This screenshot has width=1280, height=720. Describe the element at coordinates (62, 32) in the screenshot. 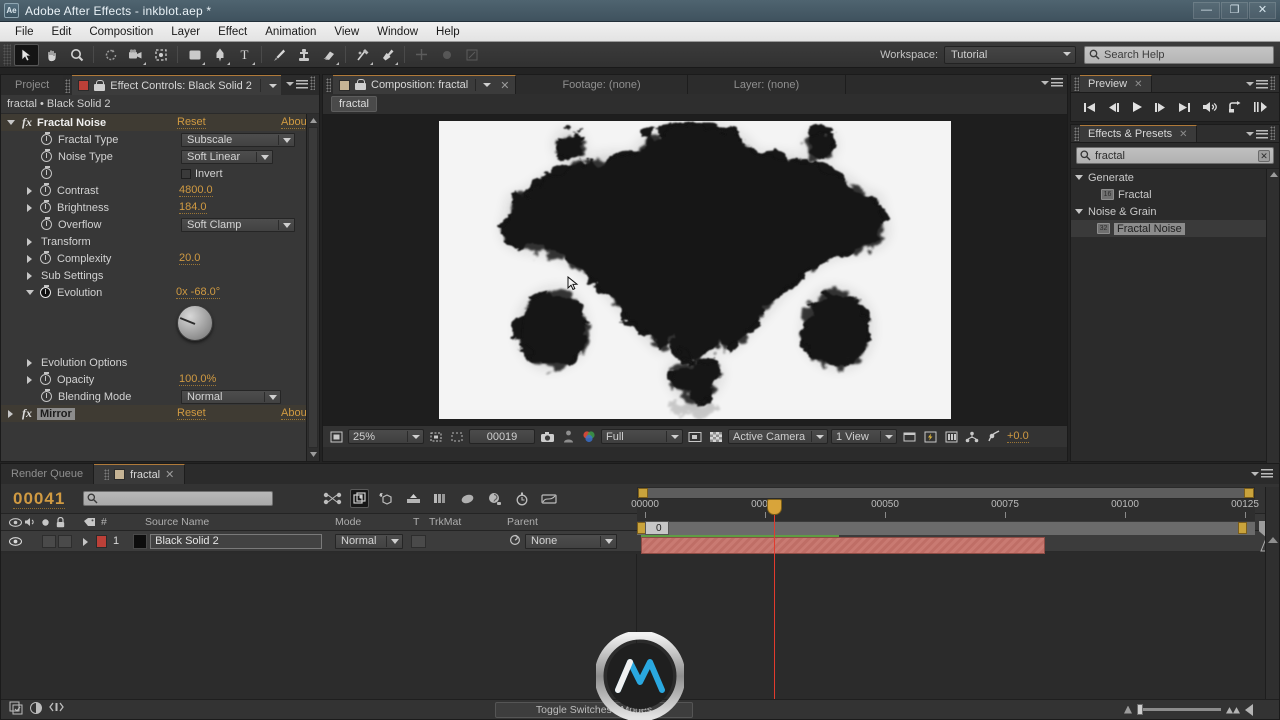

I see `menu-item-edit: Edit` at that location.